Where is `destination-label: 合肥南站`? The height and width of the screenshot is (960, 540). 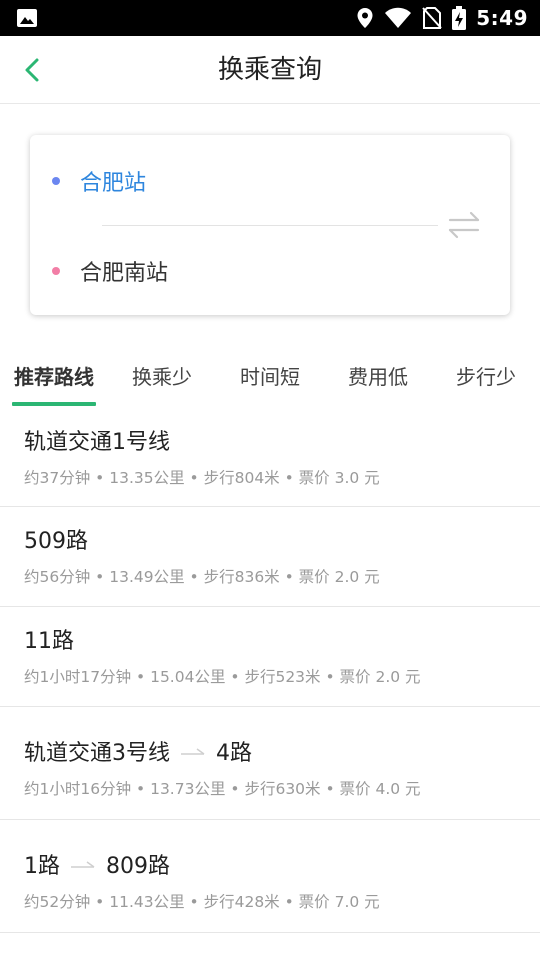 destination-label: 合肥南站 is located at coordinates (124, 273).